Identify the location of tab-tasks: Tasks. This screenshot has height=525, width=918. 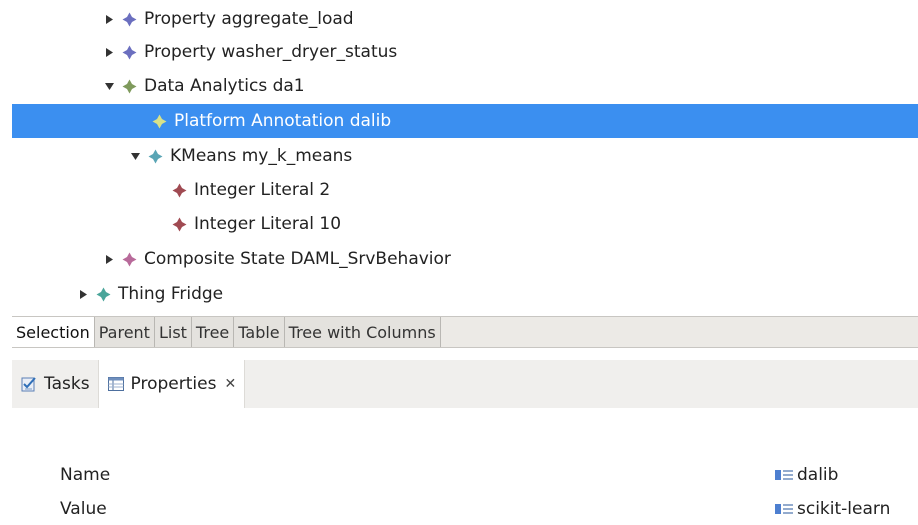
(55, 384).